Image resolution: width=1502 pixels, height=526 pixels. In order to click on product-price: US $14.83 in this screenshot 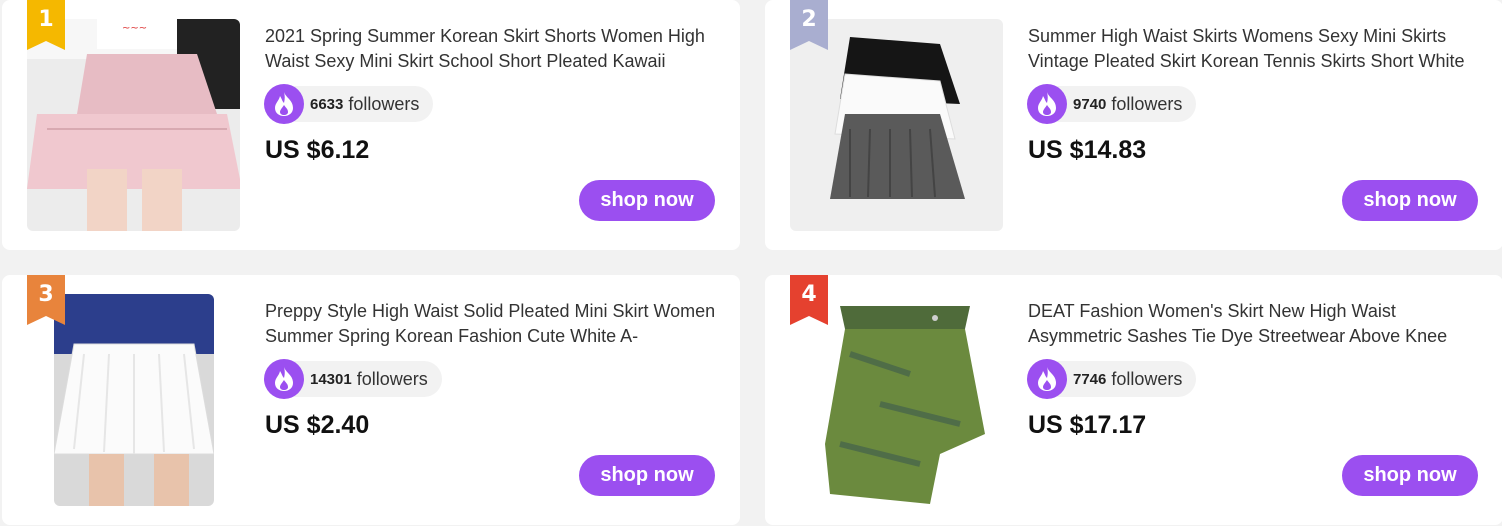, I will do `click(1087, 150)`.